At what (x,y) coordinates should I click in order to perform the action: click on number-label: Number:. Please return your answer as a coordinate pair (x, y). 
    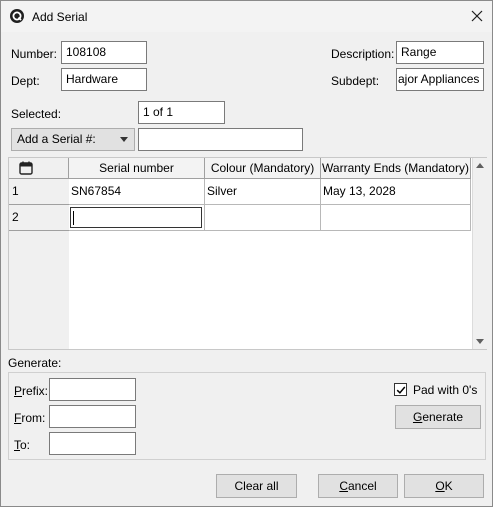
    Looking at the image, I should click on (34, 54).